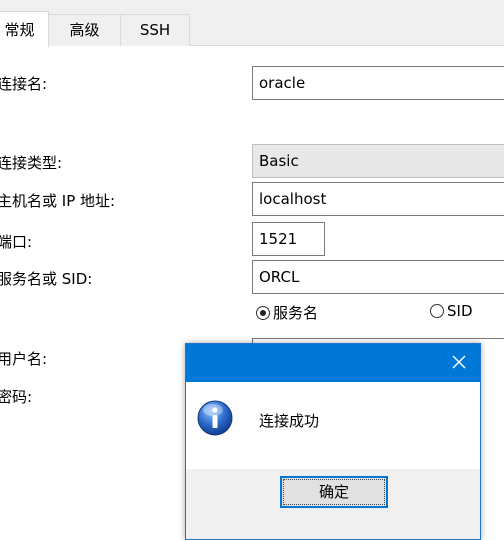  I want to click on dialog-title-bar, so click(333, 363).